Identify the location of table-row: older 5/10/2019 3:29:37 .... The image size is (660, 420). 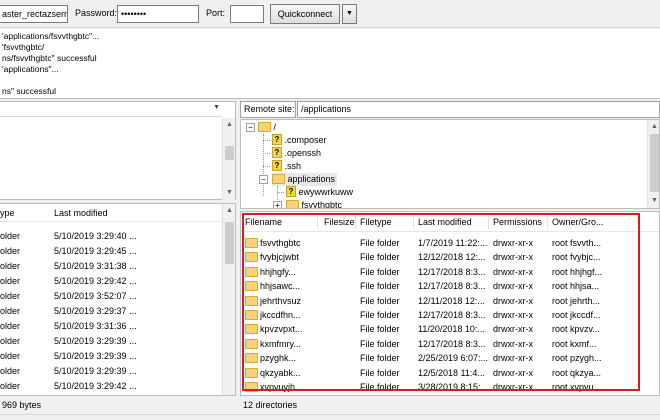
(111, 311).